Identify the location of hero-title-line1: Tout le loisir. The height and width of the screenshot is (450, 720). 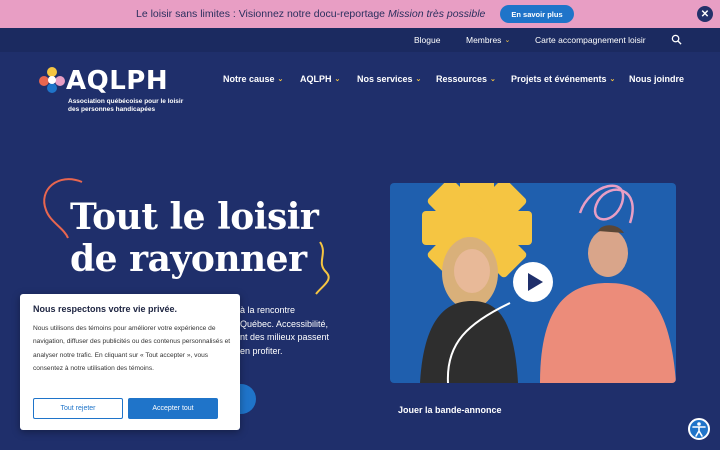
(194, 217).